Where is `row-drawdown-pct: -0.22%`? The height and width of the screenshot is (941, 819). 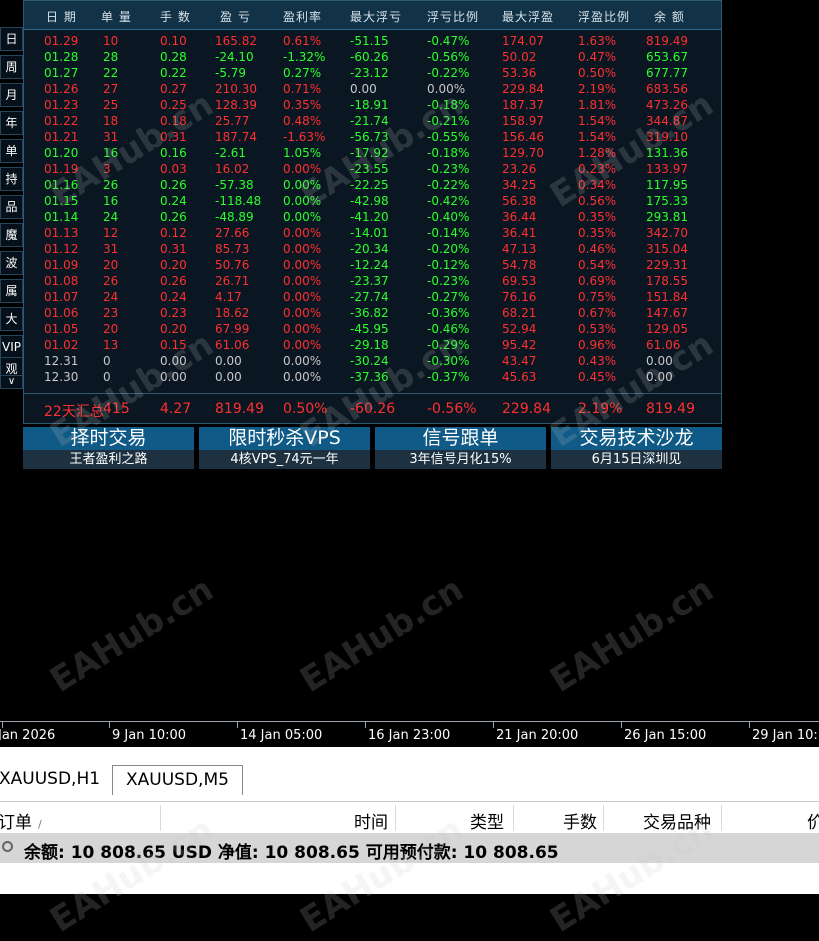
row-drawdown-pct: -0.22% is located at coordinates (448, 185).